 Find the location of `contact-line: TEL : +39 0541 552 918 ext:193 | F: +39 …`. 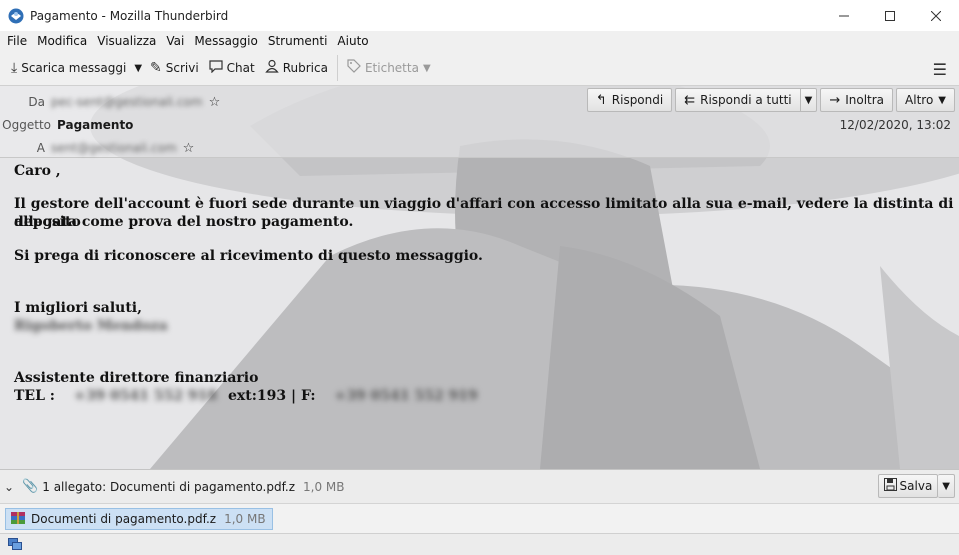

contact-line: TEL : +39 0541 552 918 ext:193 | F: +39 … is located at coordinates (246, 396).